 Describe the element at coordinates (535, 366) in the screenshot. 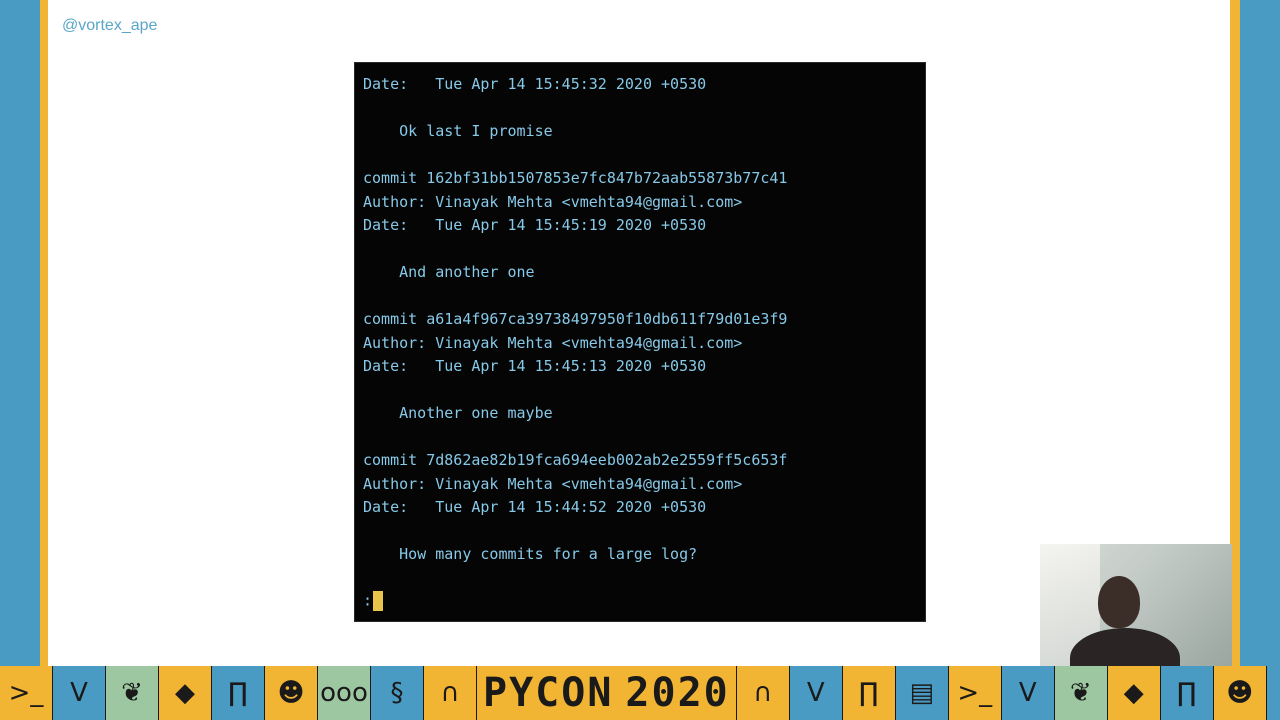

I see `terminal-line: Date: Tue Apr 14 15:45:13 2020 +0530` at that location.